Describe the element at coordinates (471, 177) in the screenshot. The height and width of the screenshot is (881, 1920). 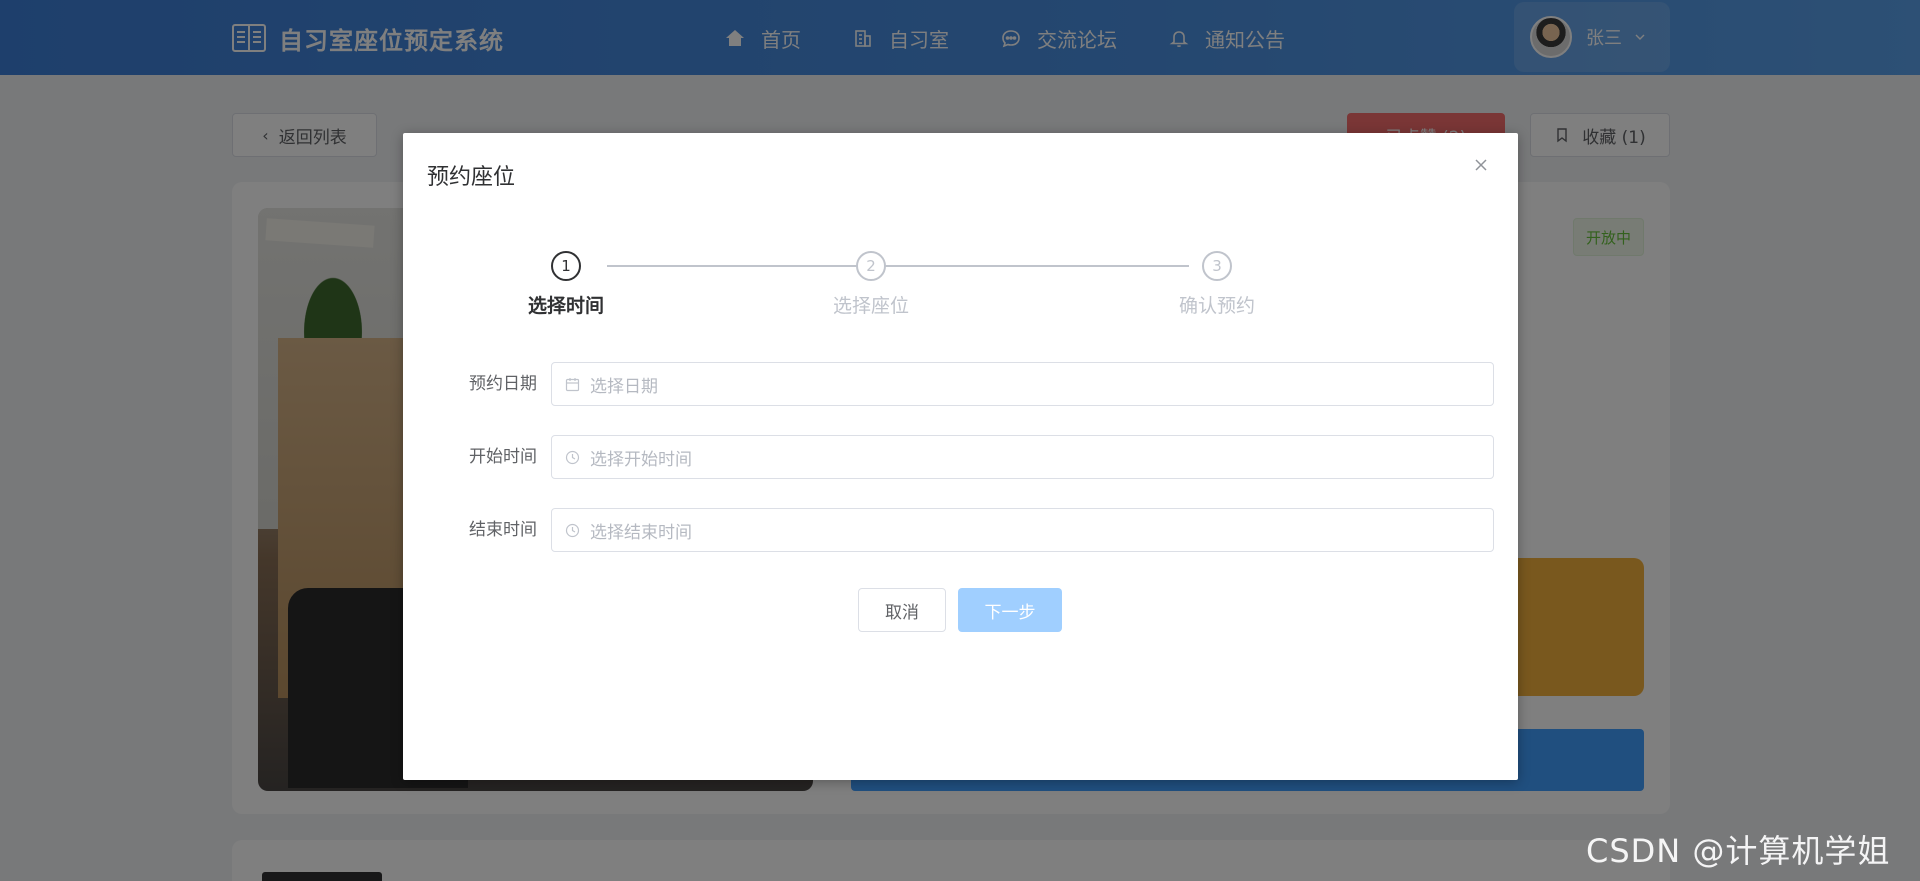
I see `dialog-title: 预约座位` at that location.